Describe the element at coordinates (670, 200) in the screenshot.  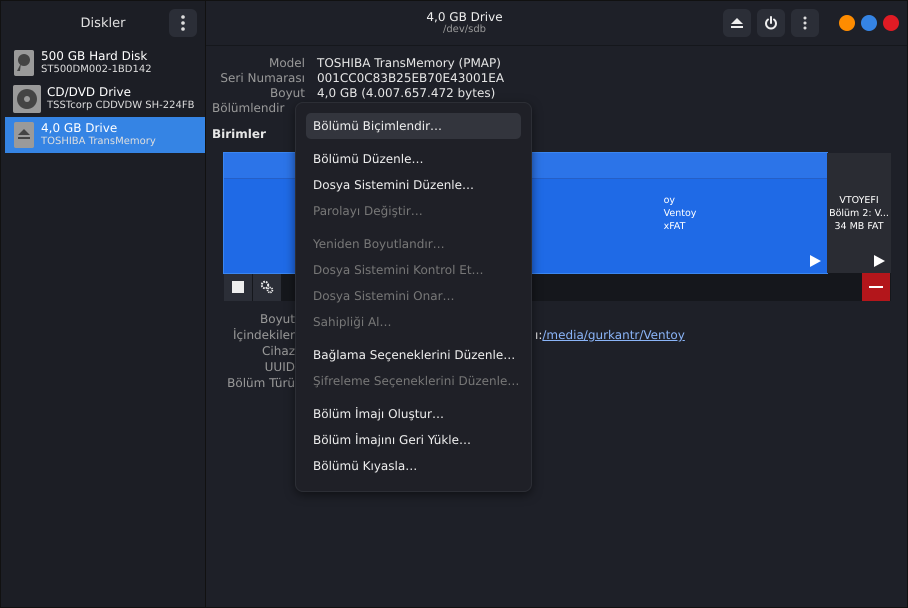
I see `partition-label: oy` at that location.